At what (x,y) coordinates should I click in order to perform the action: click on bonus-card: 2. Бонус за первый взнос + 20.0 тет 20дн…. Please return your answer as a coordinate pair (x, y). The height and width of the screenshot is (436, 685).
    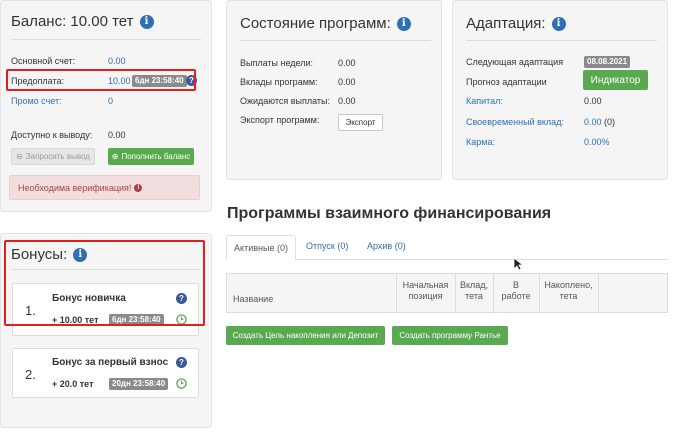
    Looking at the image, I should click on (105, 373).